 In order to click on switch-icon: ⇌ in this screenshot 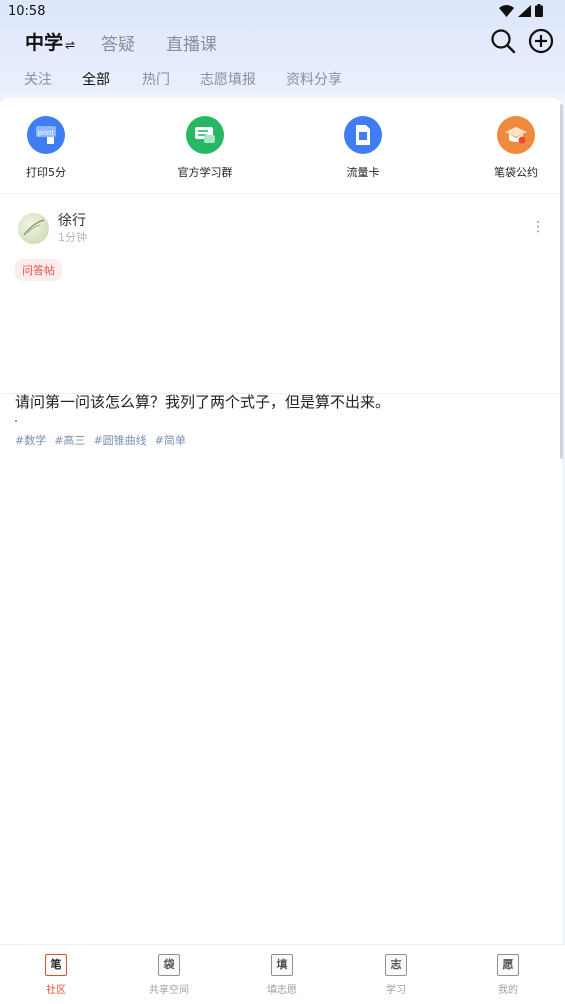, I will do `click(70, 45)`.